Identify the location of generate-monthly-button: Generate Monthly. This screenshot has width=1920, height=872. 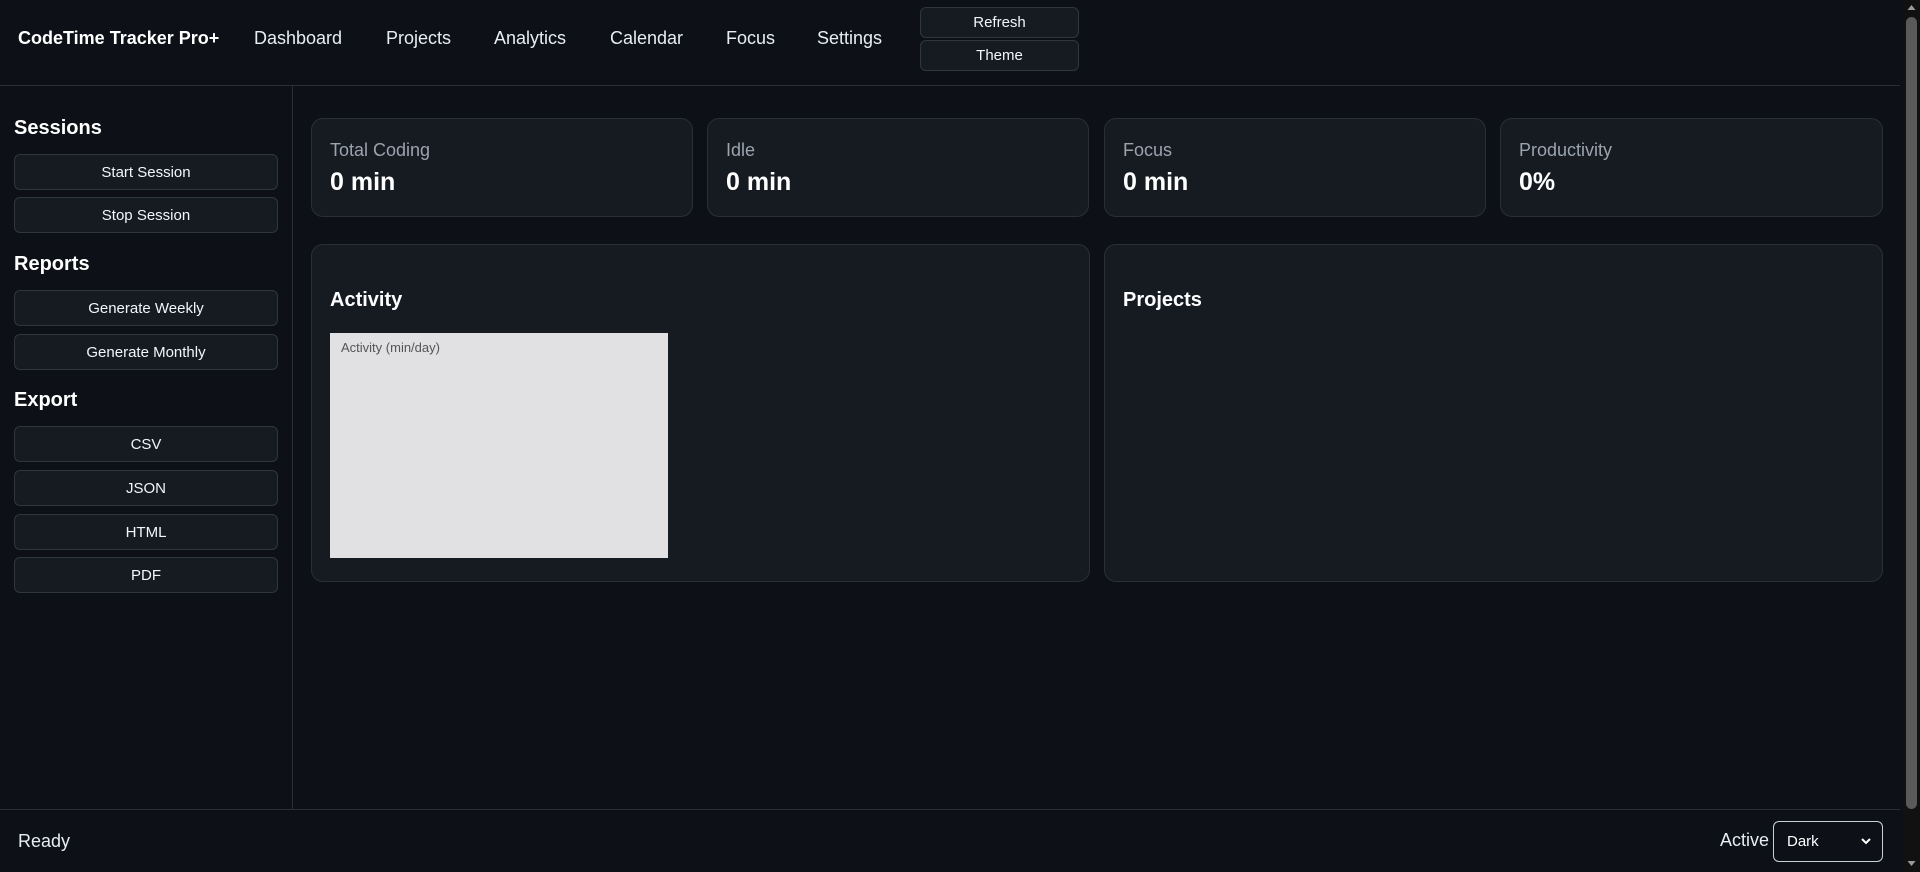
(146, 352).